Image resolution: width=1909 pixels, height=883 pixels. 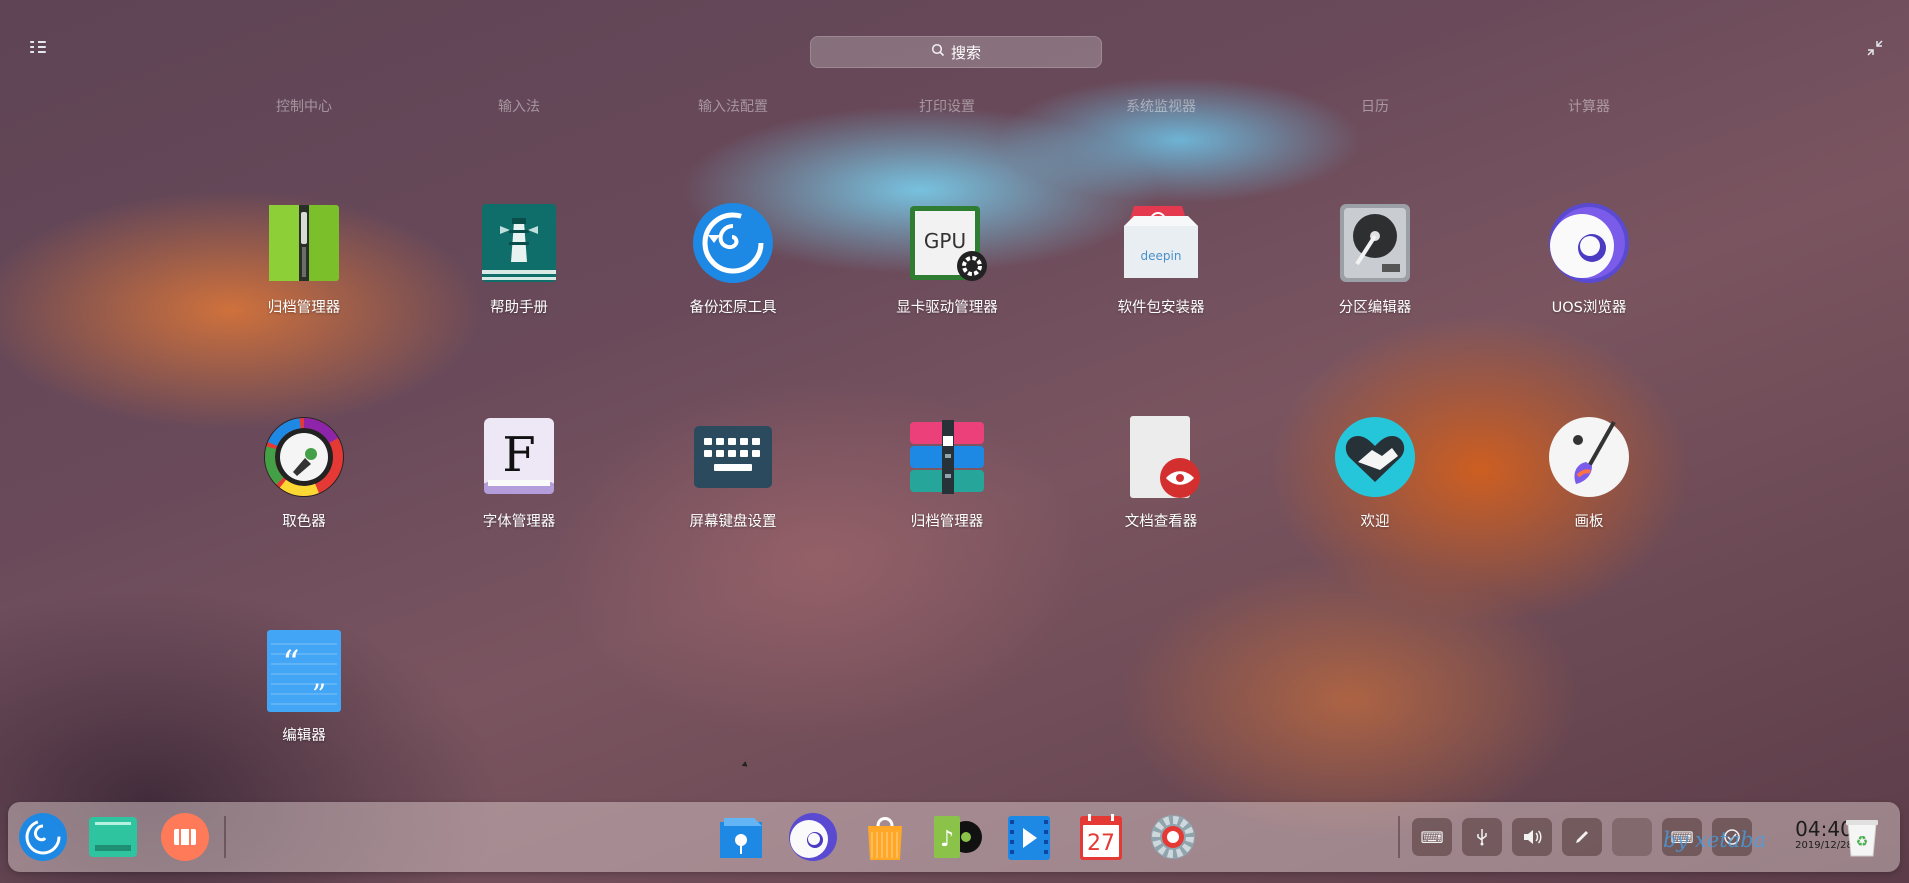 What do you see at coordinates (947, 106) in the screenshot?
I see `category-print-settings: 打印设置` at bounding box center [947, 106].